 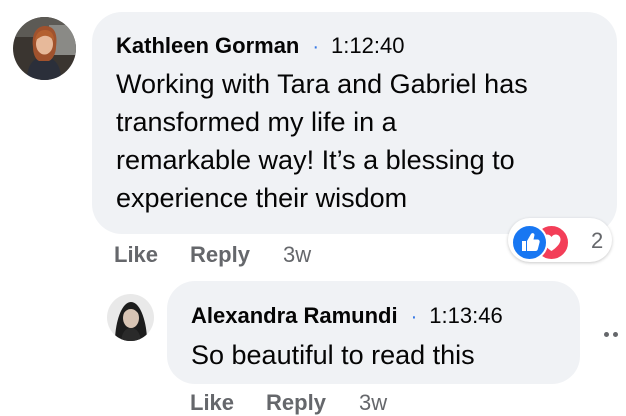 I want to click on comment-author: Alexandra Ramundi, so click(x=294, y=316).